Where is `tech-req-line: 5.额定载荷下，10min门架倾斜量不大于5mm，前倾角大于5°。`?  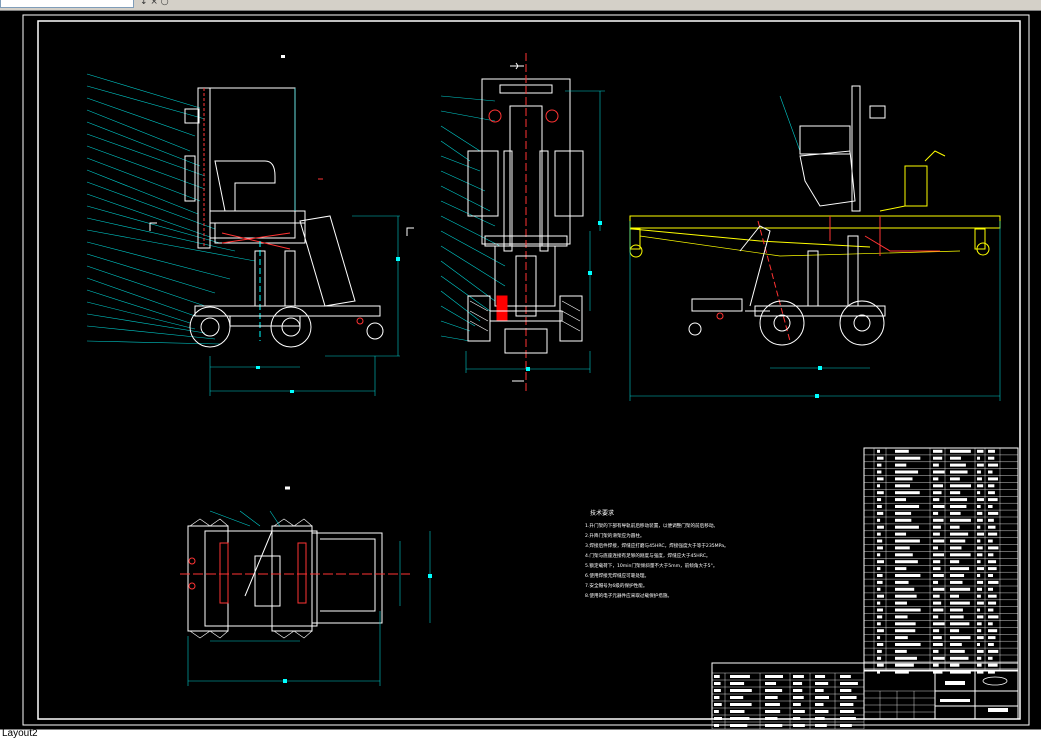 tech-req-line: 5.额定载荷下，10min门架倾斜量不大于5mm，前倾角大于5°。 is located at coordinates (651, 565).